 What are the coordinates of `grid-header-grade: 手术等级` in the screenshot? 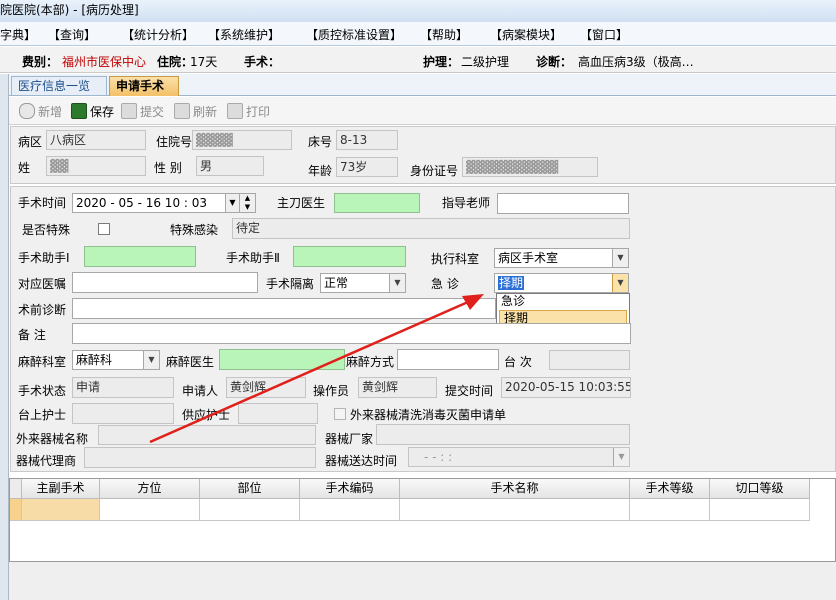 It's located at (670, 489).